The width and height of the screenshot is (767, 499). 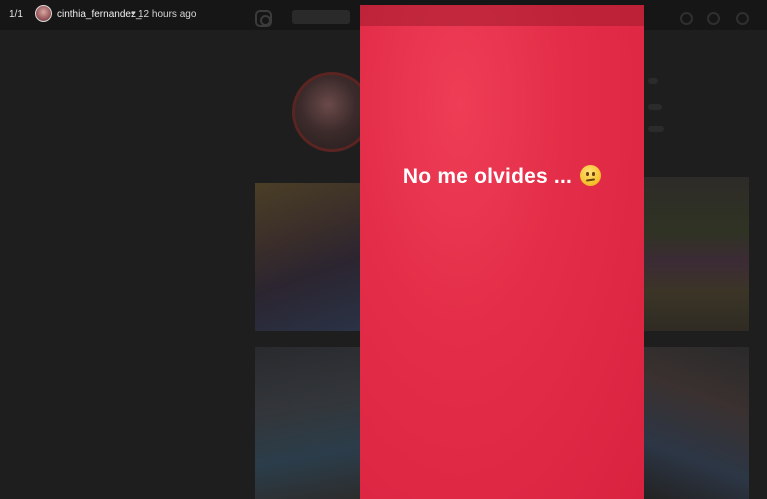 What do you see at coordinates (167, 14) in the screenshot?
I see `story-timestamp: 12 hours ago` at bounding box center [167, 14].